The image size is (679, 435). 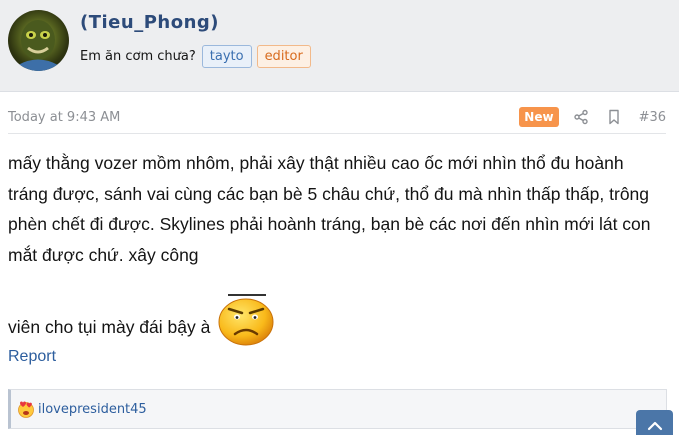 What do you see at coordinates (64, 117) in the screenshot?
I see `post-timestamp: Today at 9:43 AM` at bounding box center [64, 117].